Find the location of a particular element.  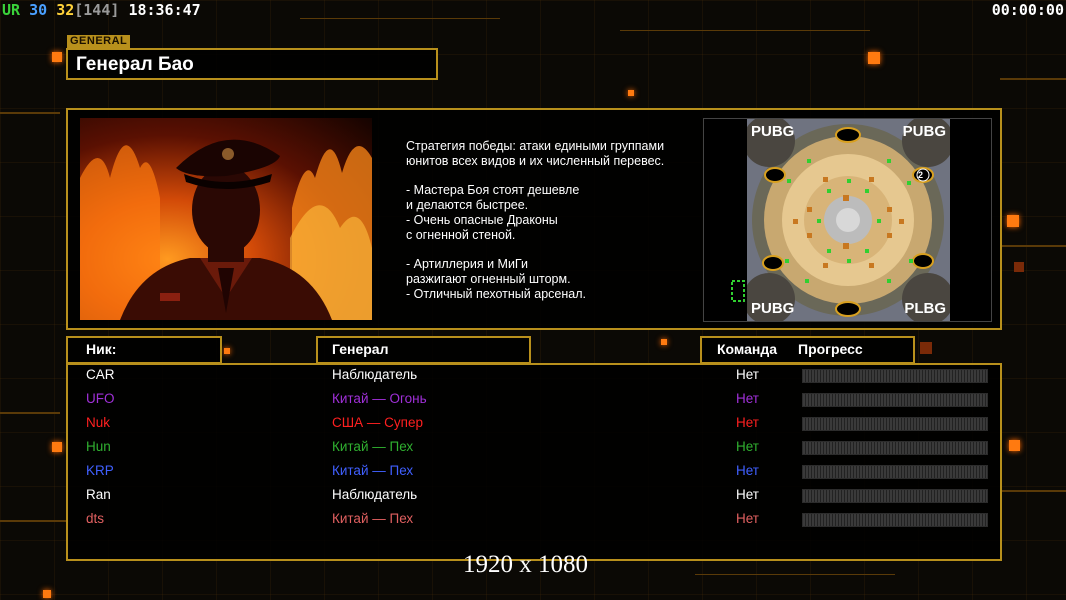

map-start-marker: 2 is located at coordinates (921, 175).